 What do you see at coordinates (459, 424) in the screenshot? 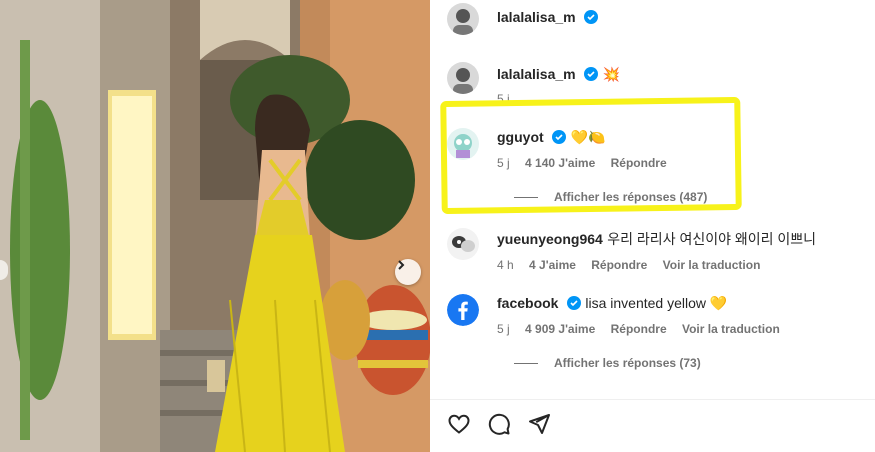
I see `heart-icon` at bounding box center [459, 424].